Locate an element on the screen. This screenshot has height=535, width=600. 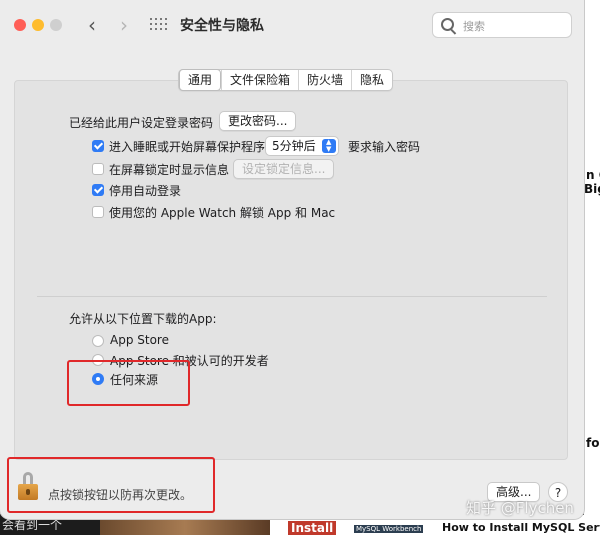
back-chevron-icon: ‹ is located at coordinates (92, 25).